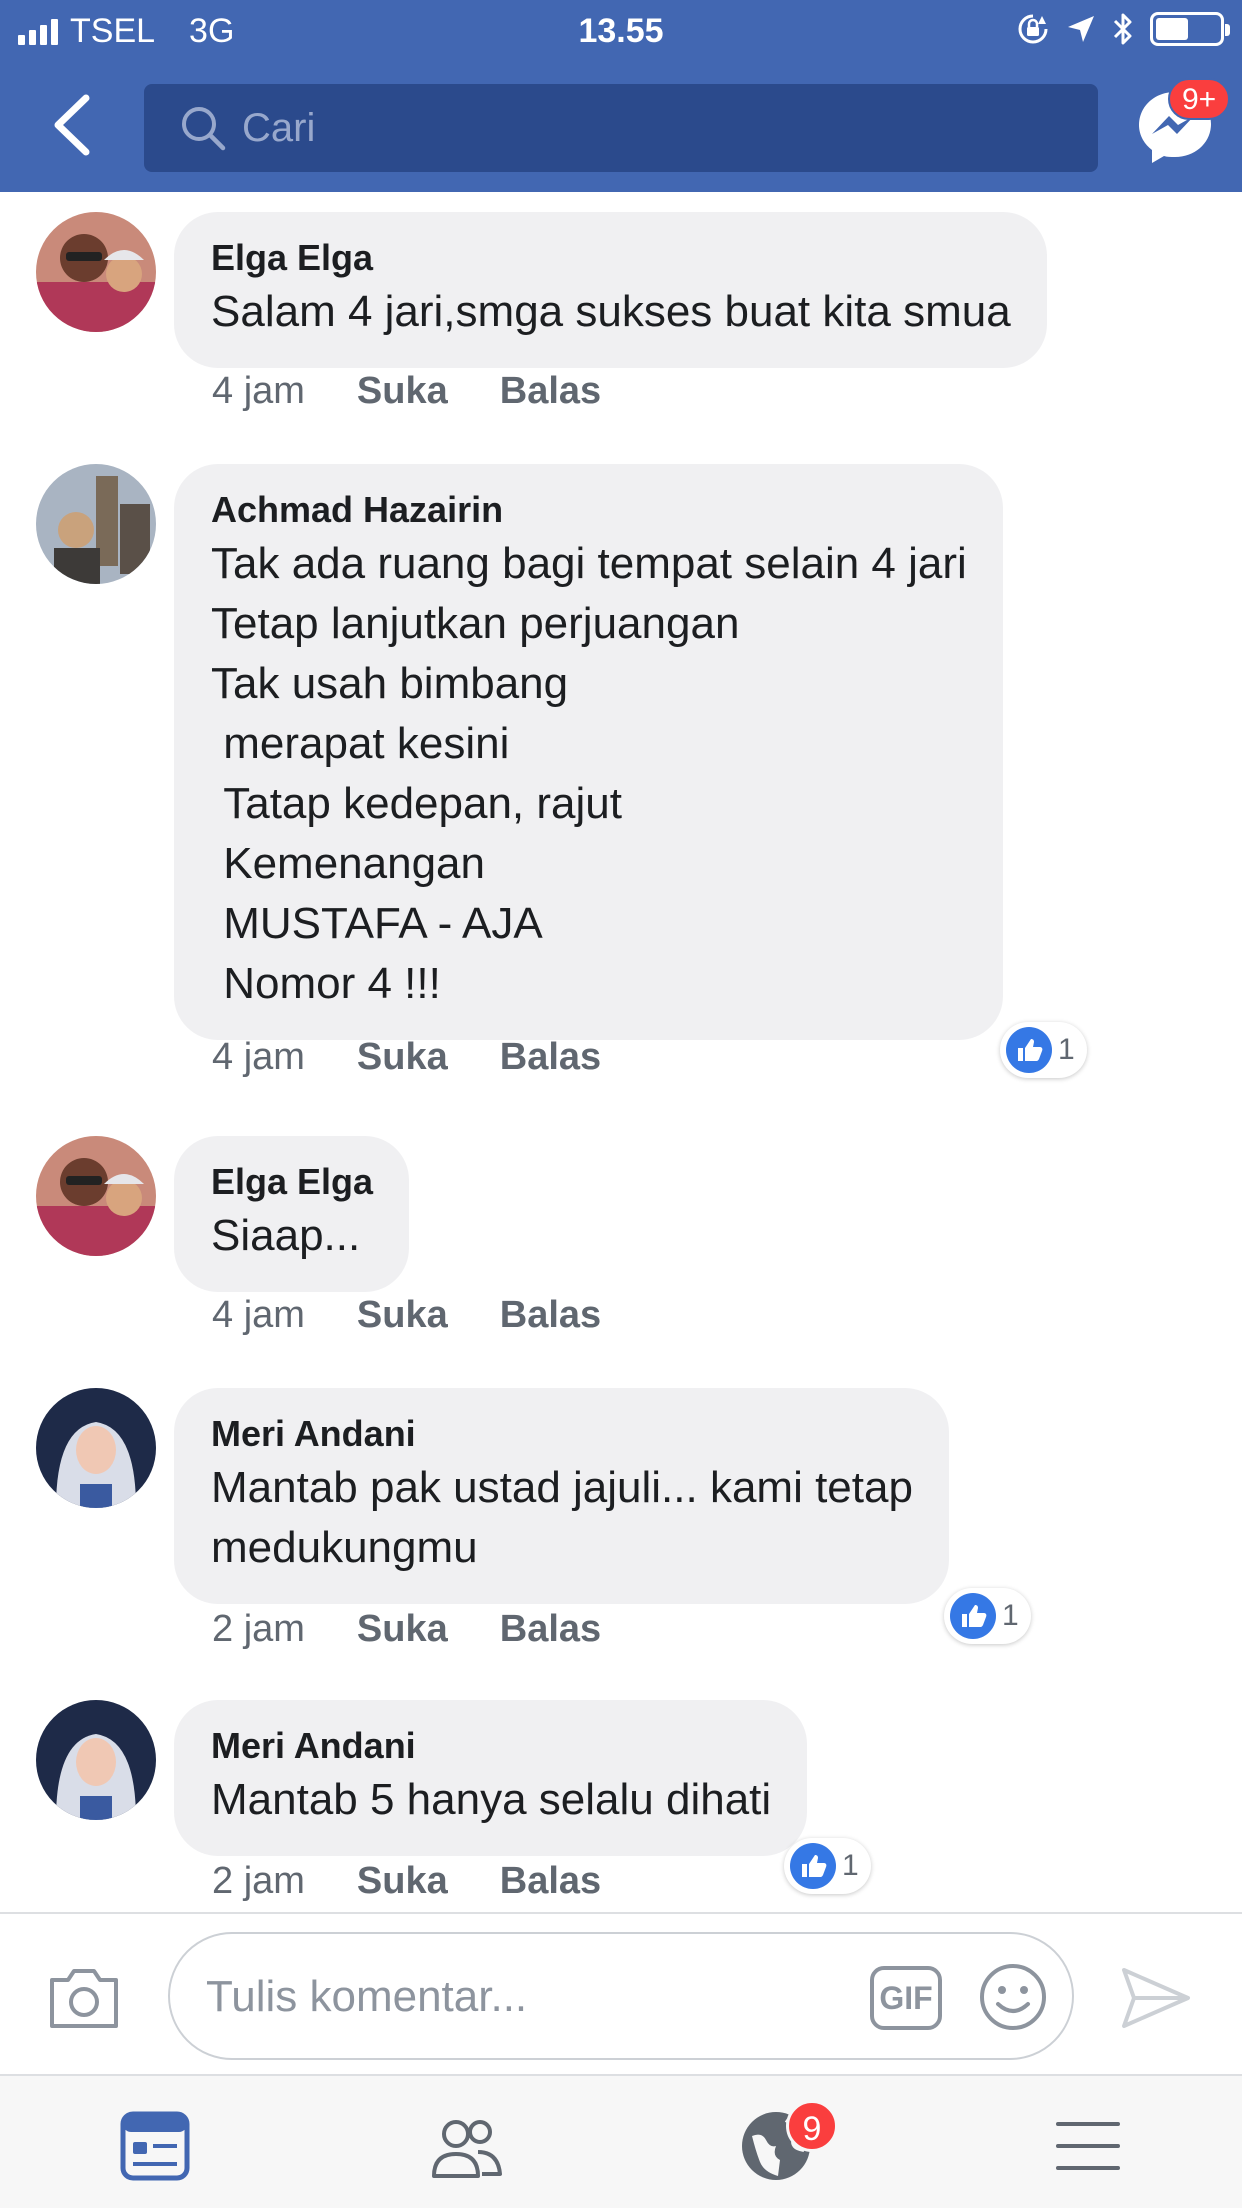 The image size is (1242, 2208). I want to click on search-icon, so click(204, 129).